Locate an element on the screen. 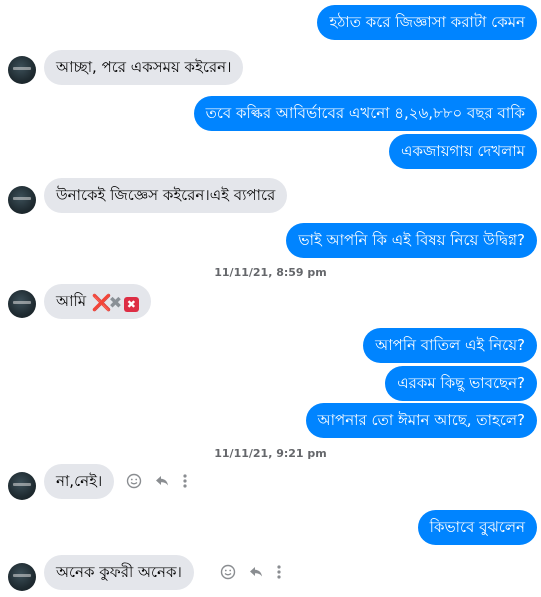  message-text: কিভাবে বুঝলেন is located at coordinates (477, 527).